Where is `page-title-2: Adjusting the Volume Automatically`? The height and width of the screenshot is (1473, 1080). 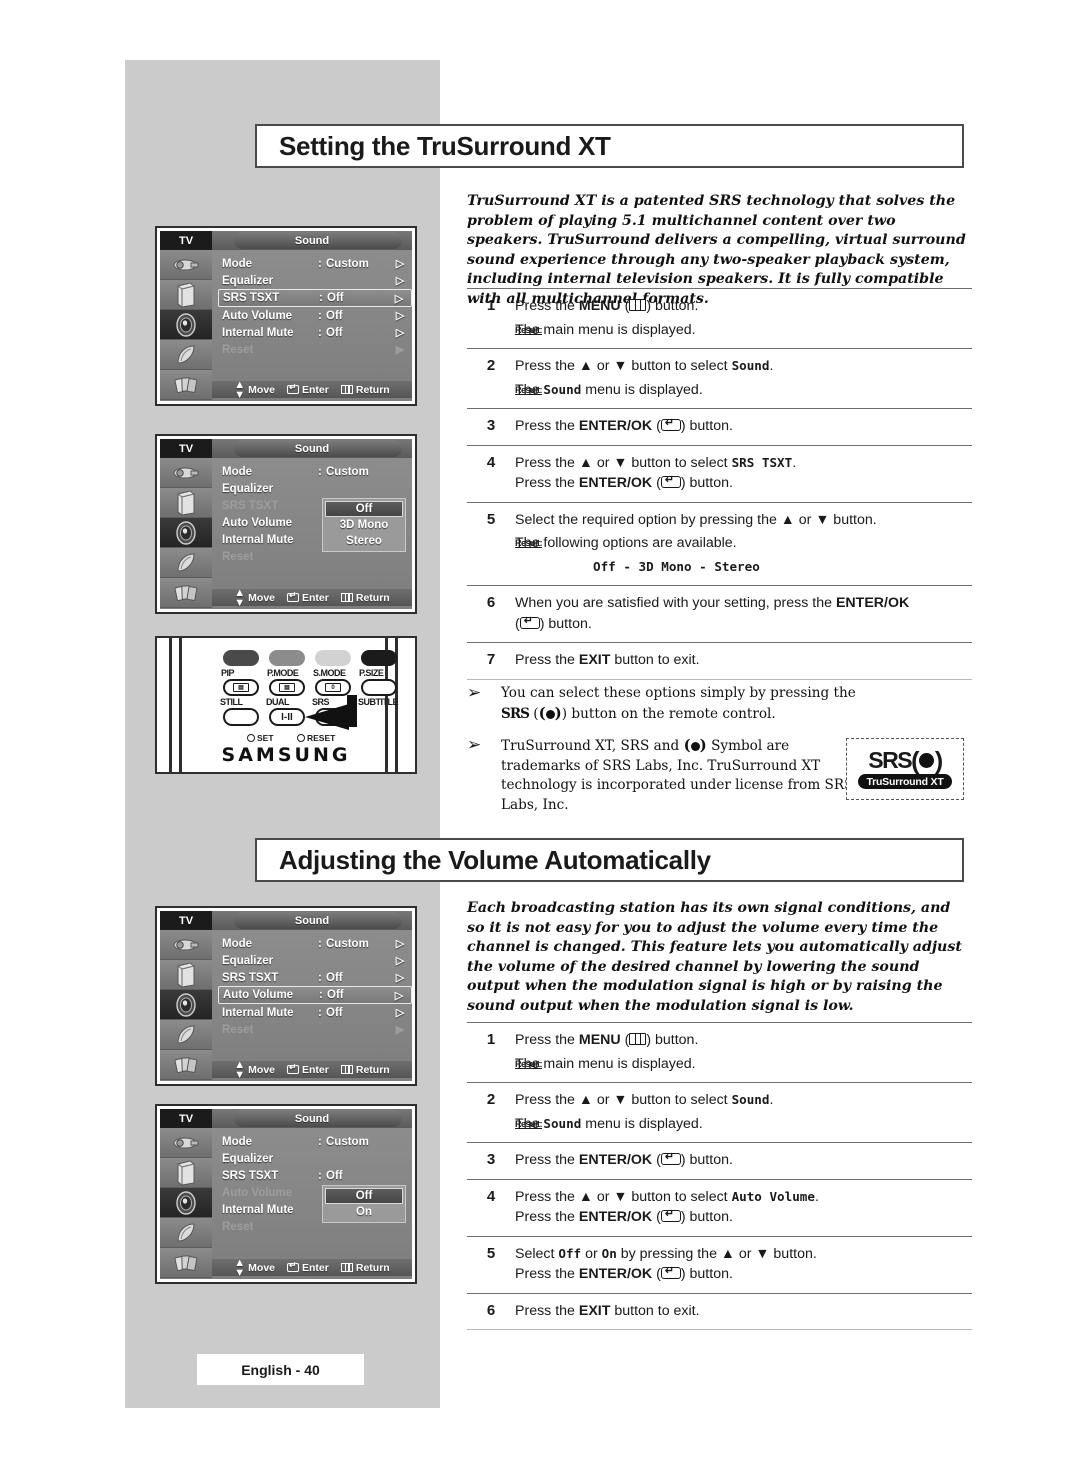
page-title-2: Adjusting the Volume Automatically is located at coordinates (495, 859).